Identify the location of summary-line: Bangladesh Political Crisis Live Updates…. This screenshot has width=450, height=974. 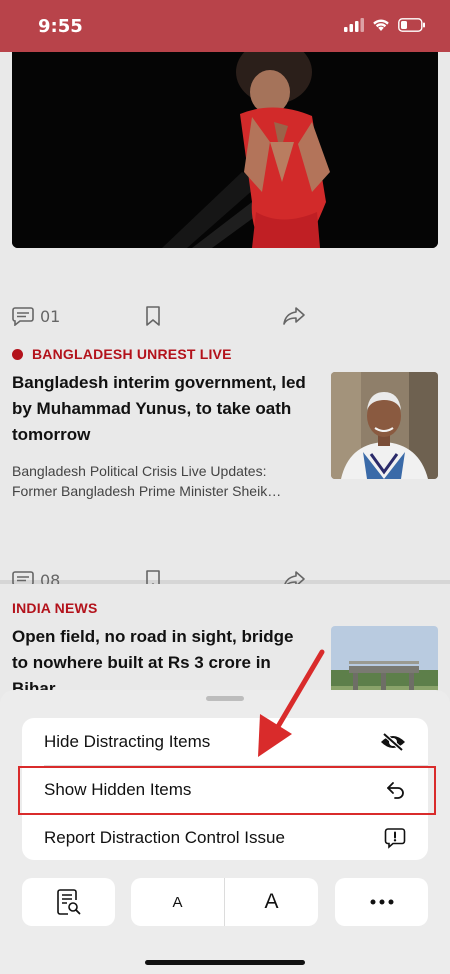
(139, 471).